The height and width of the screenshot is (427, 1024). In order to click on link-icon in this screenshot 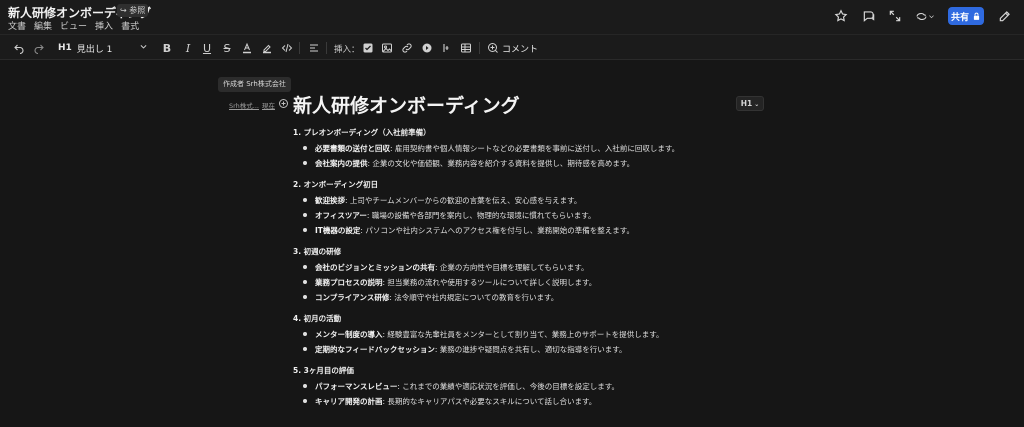, I will do `click(407, 48)`.